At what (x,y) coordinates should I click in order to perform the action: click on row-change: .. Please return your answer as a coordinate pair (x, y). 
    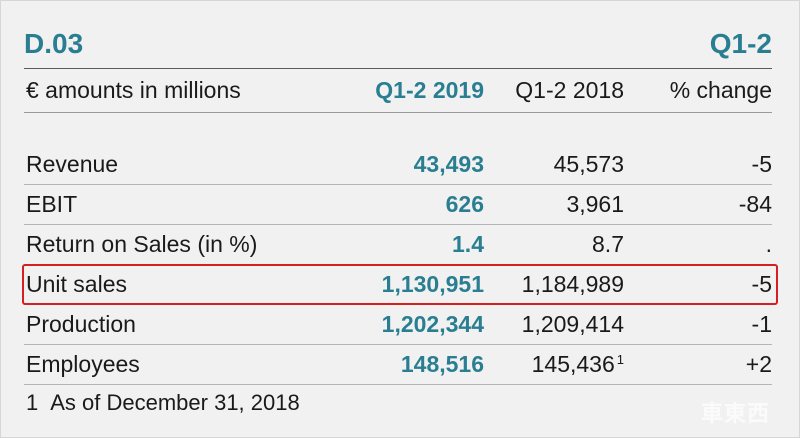
    Looking at the image, I should click on (768, 244).